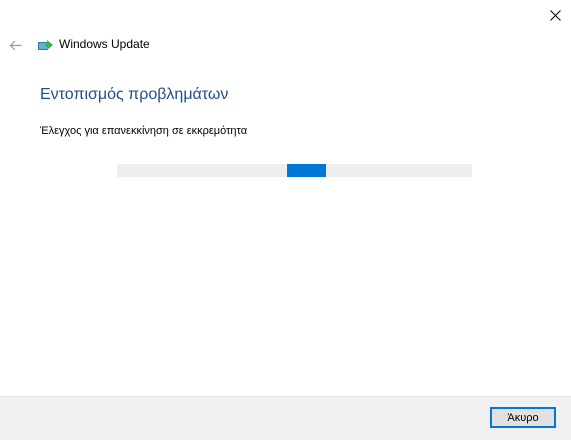  I want to click on back-button, so click(15, 45).